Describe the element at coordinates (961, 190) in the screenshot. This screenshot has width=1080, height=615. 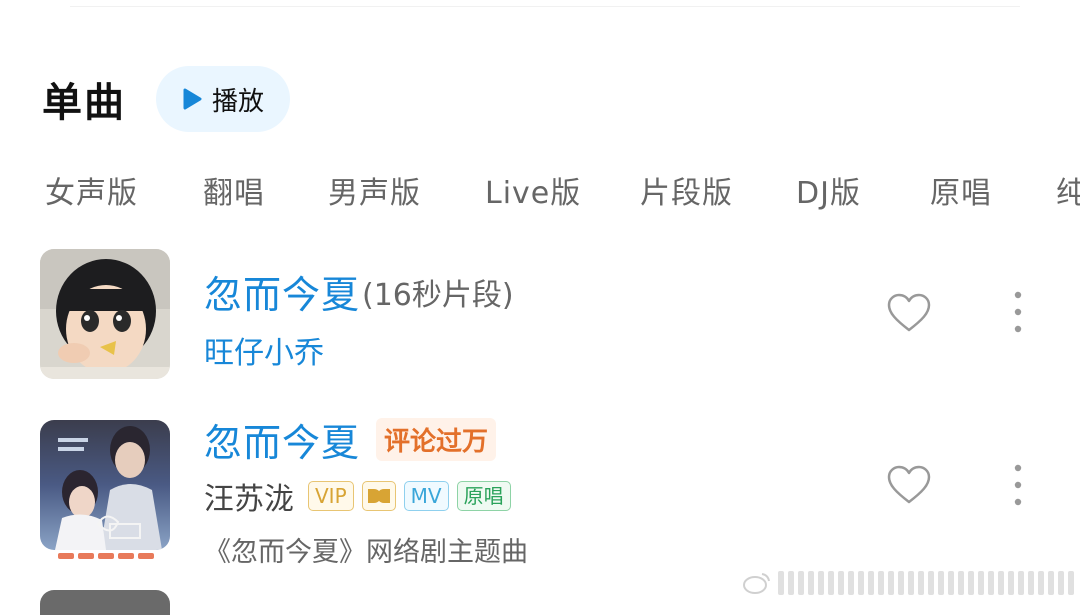
I see `tab-original: 原唱` at that location.